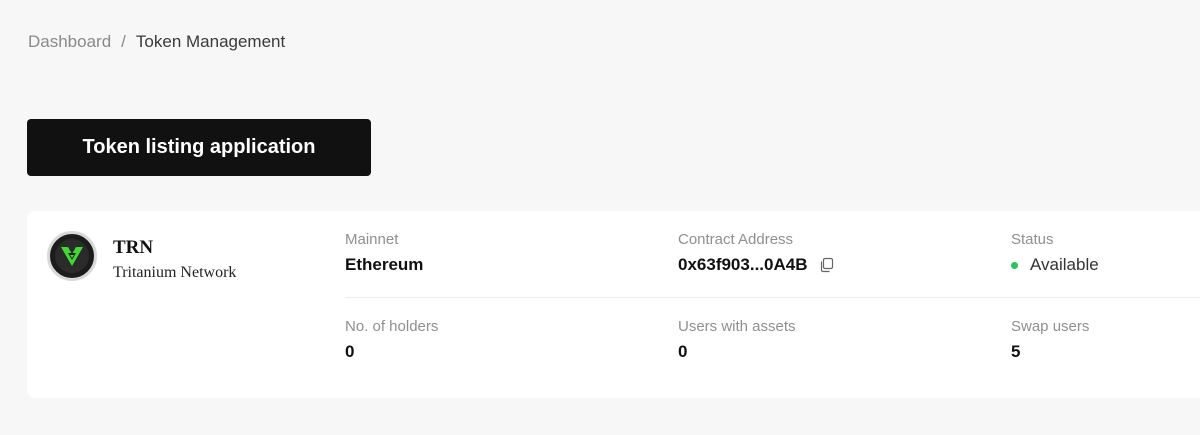 Image resolution: width=1200 pixels, height=435 pixels. I want to click on mainnet-field: Mainnet Ethereum, so click(384, 253).